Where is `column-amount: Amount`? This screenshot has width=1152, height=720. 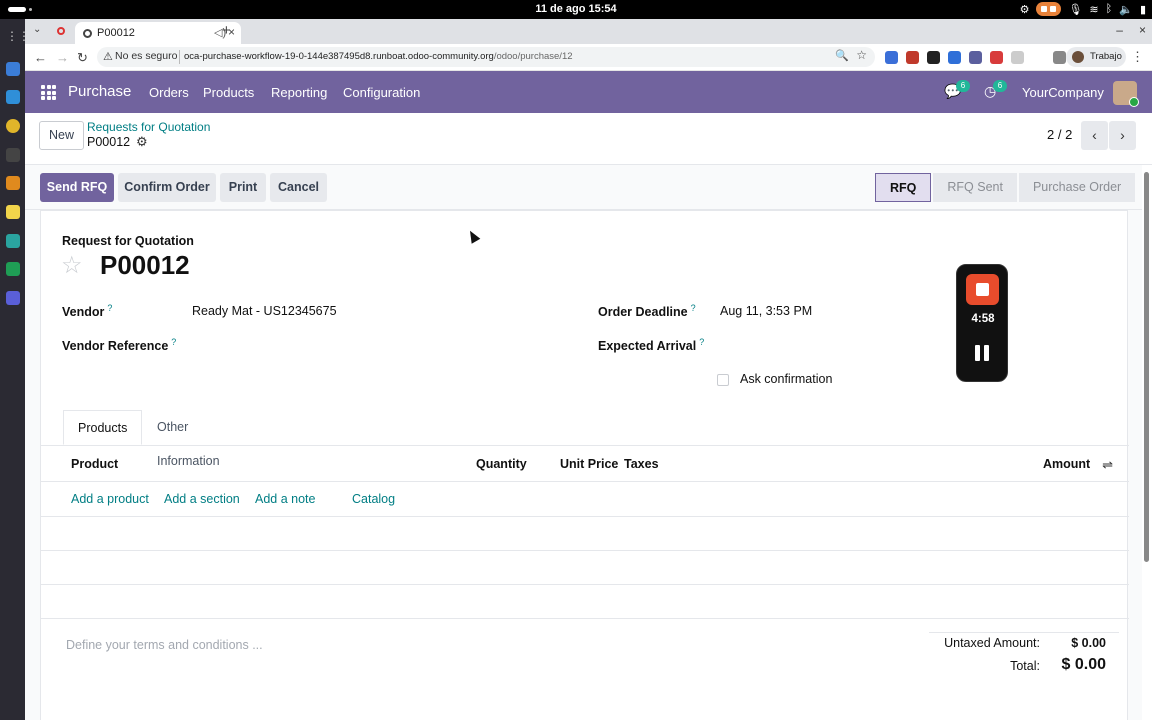 column-amount: Amount is located at coordinates (1066, 464).